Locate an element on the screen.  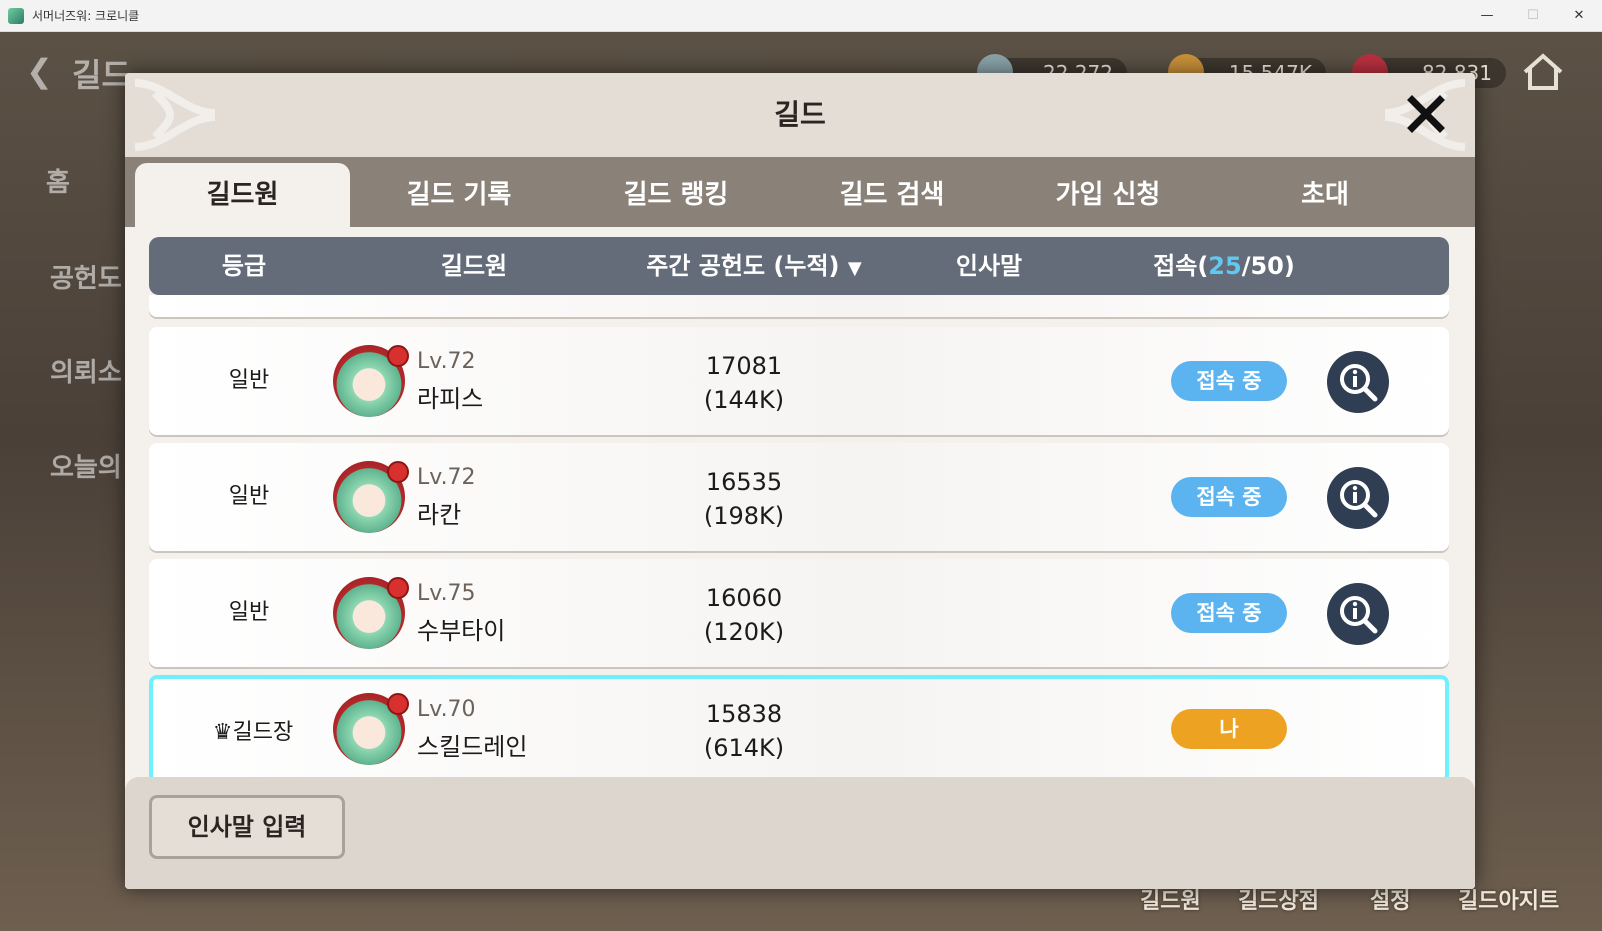
member-name: 스킬드레인 is located at coordinates (472, 747).